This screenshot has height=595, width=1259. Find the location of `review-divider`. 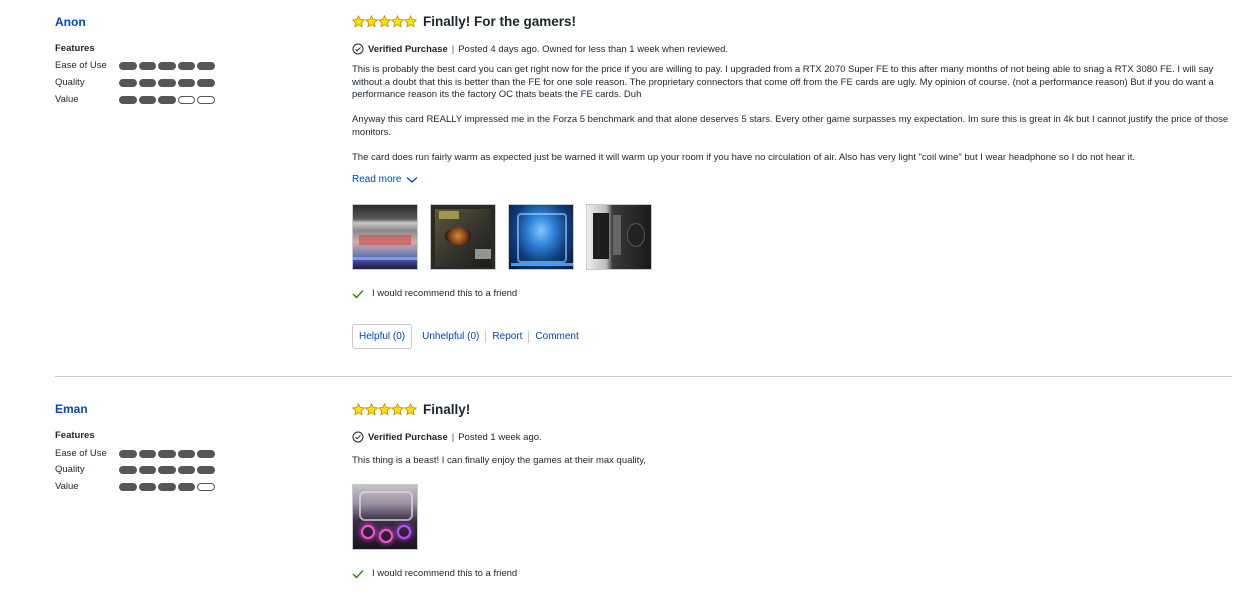

review-divider is located at coordinates (643, 376).